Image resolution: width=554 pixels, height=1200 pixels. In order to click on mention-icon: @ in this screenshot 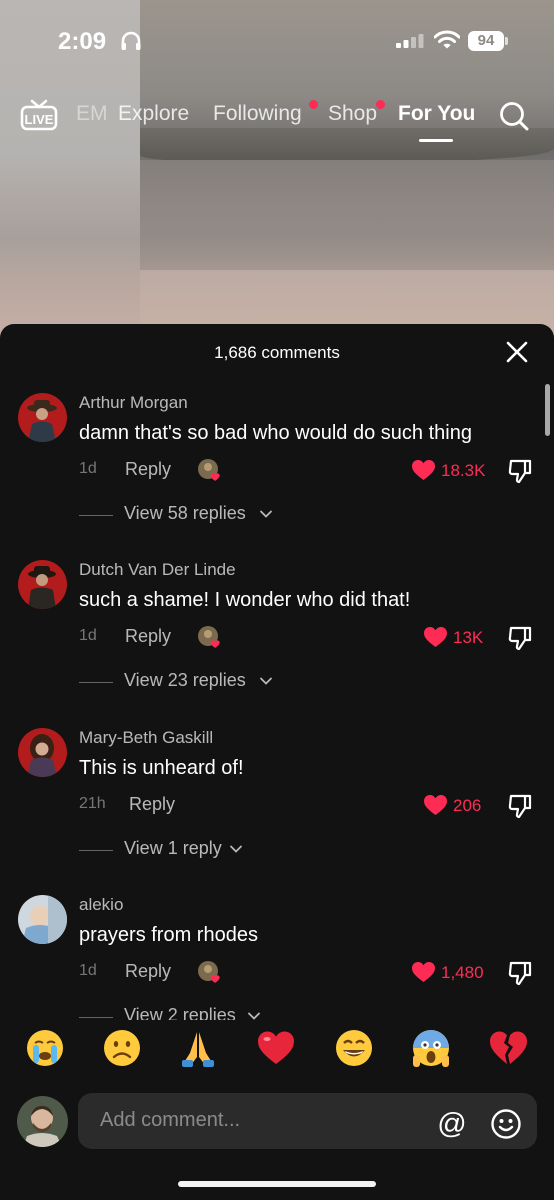, I will do `click(452, 1124)`.